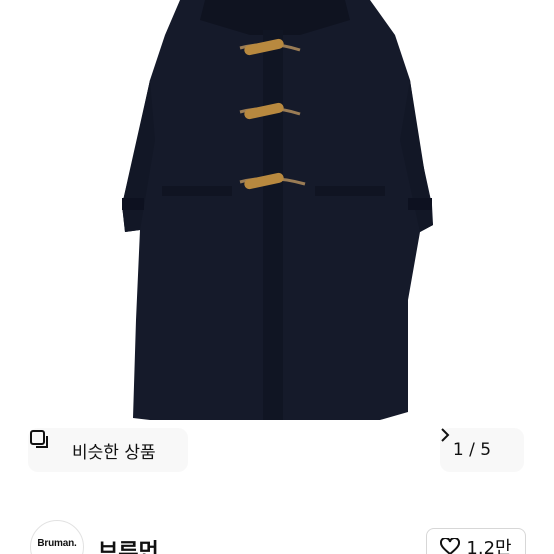  What do you see at coordinates (128, 544) in the screenshot?
I see `seller-name: 브루먼` at bounding box center [128, 544].